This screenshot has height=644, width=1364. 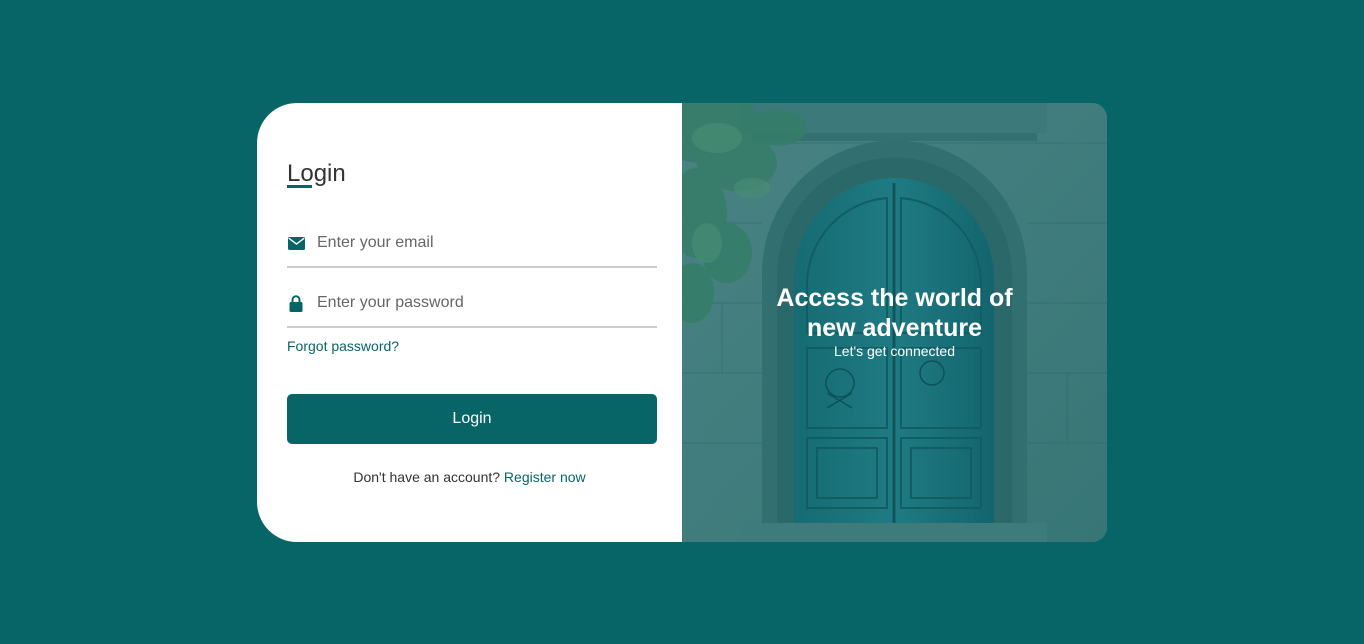 What do you see at coordinates (545, 477) in the screenshot?
I see `register-link: Register now` at bounding box center [545, 477].